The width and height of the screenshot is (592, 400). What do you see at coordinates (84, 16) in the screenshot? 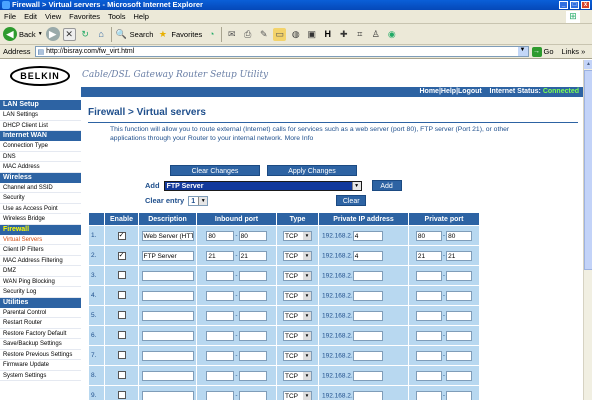
I see `menu-favorites: Favorites` at bounding box center [84, 16].